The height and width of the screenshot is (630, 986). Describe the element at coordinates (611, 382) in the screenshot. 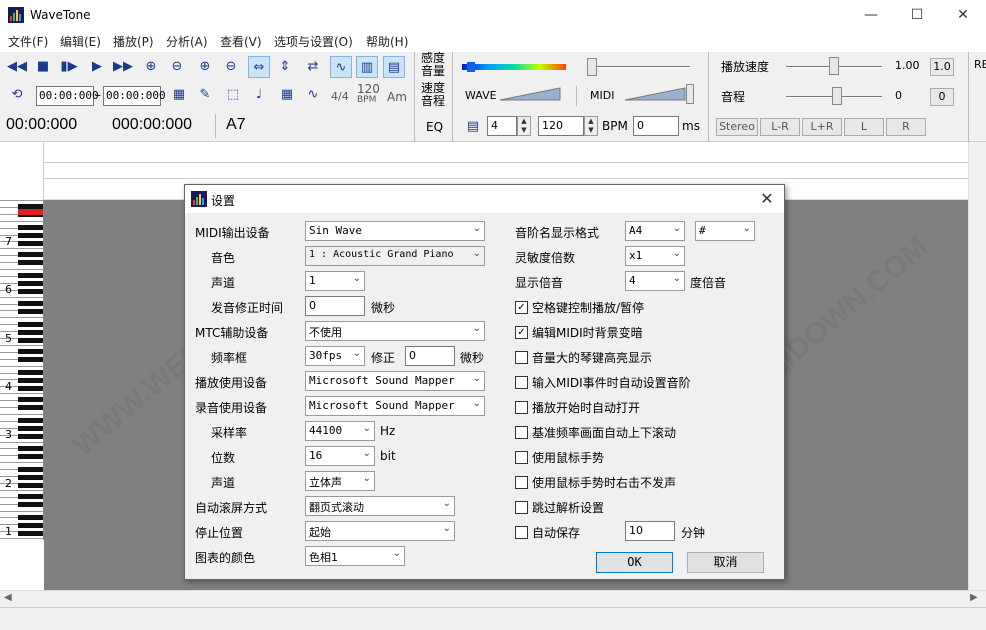

I see `checkbox-label: 输入MIDI事件时自动设置音阶` at that location.